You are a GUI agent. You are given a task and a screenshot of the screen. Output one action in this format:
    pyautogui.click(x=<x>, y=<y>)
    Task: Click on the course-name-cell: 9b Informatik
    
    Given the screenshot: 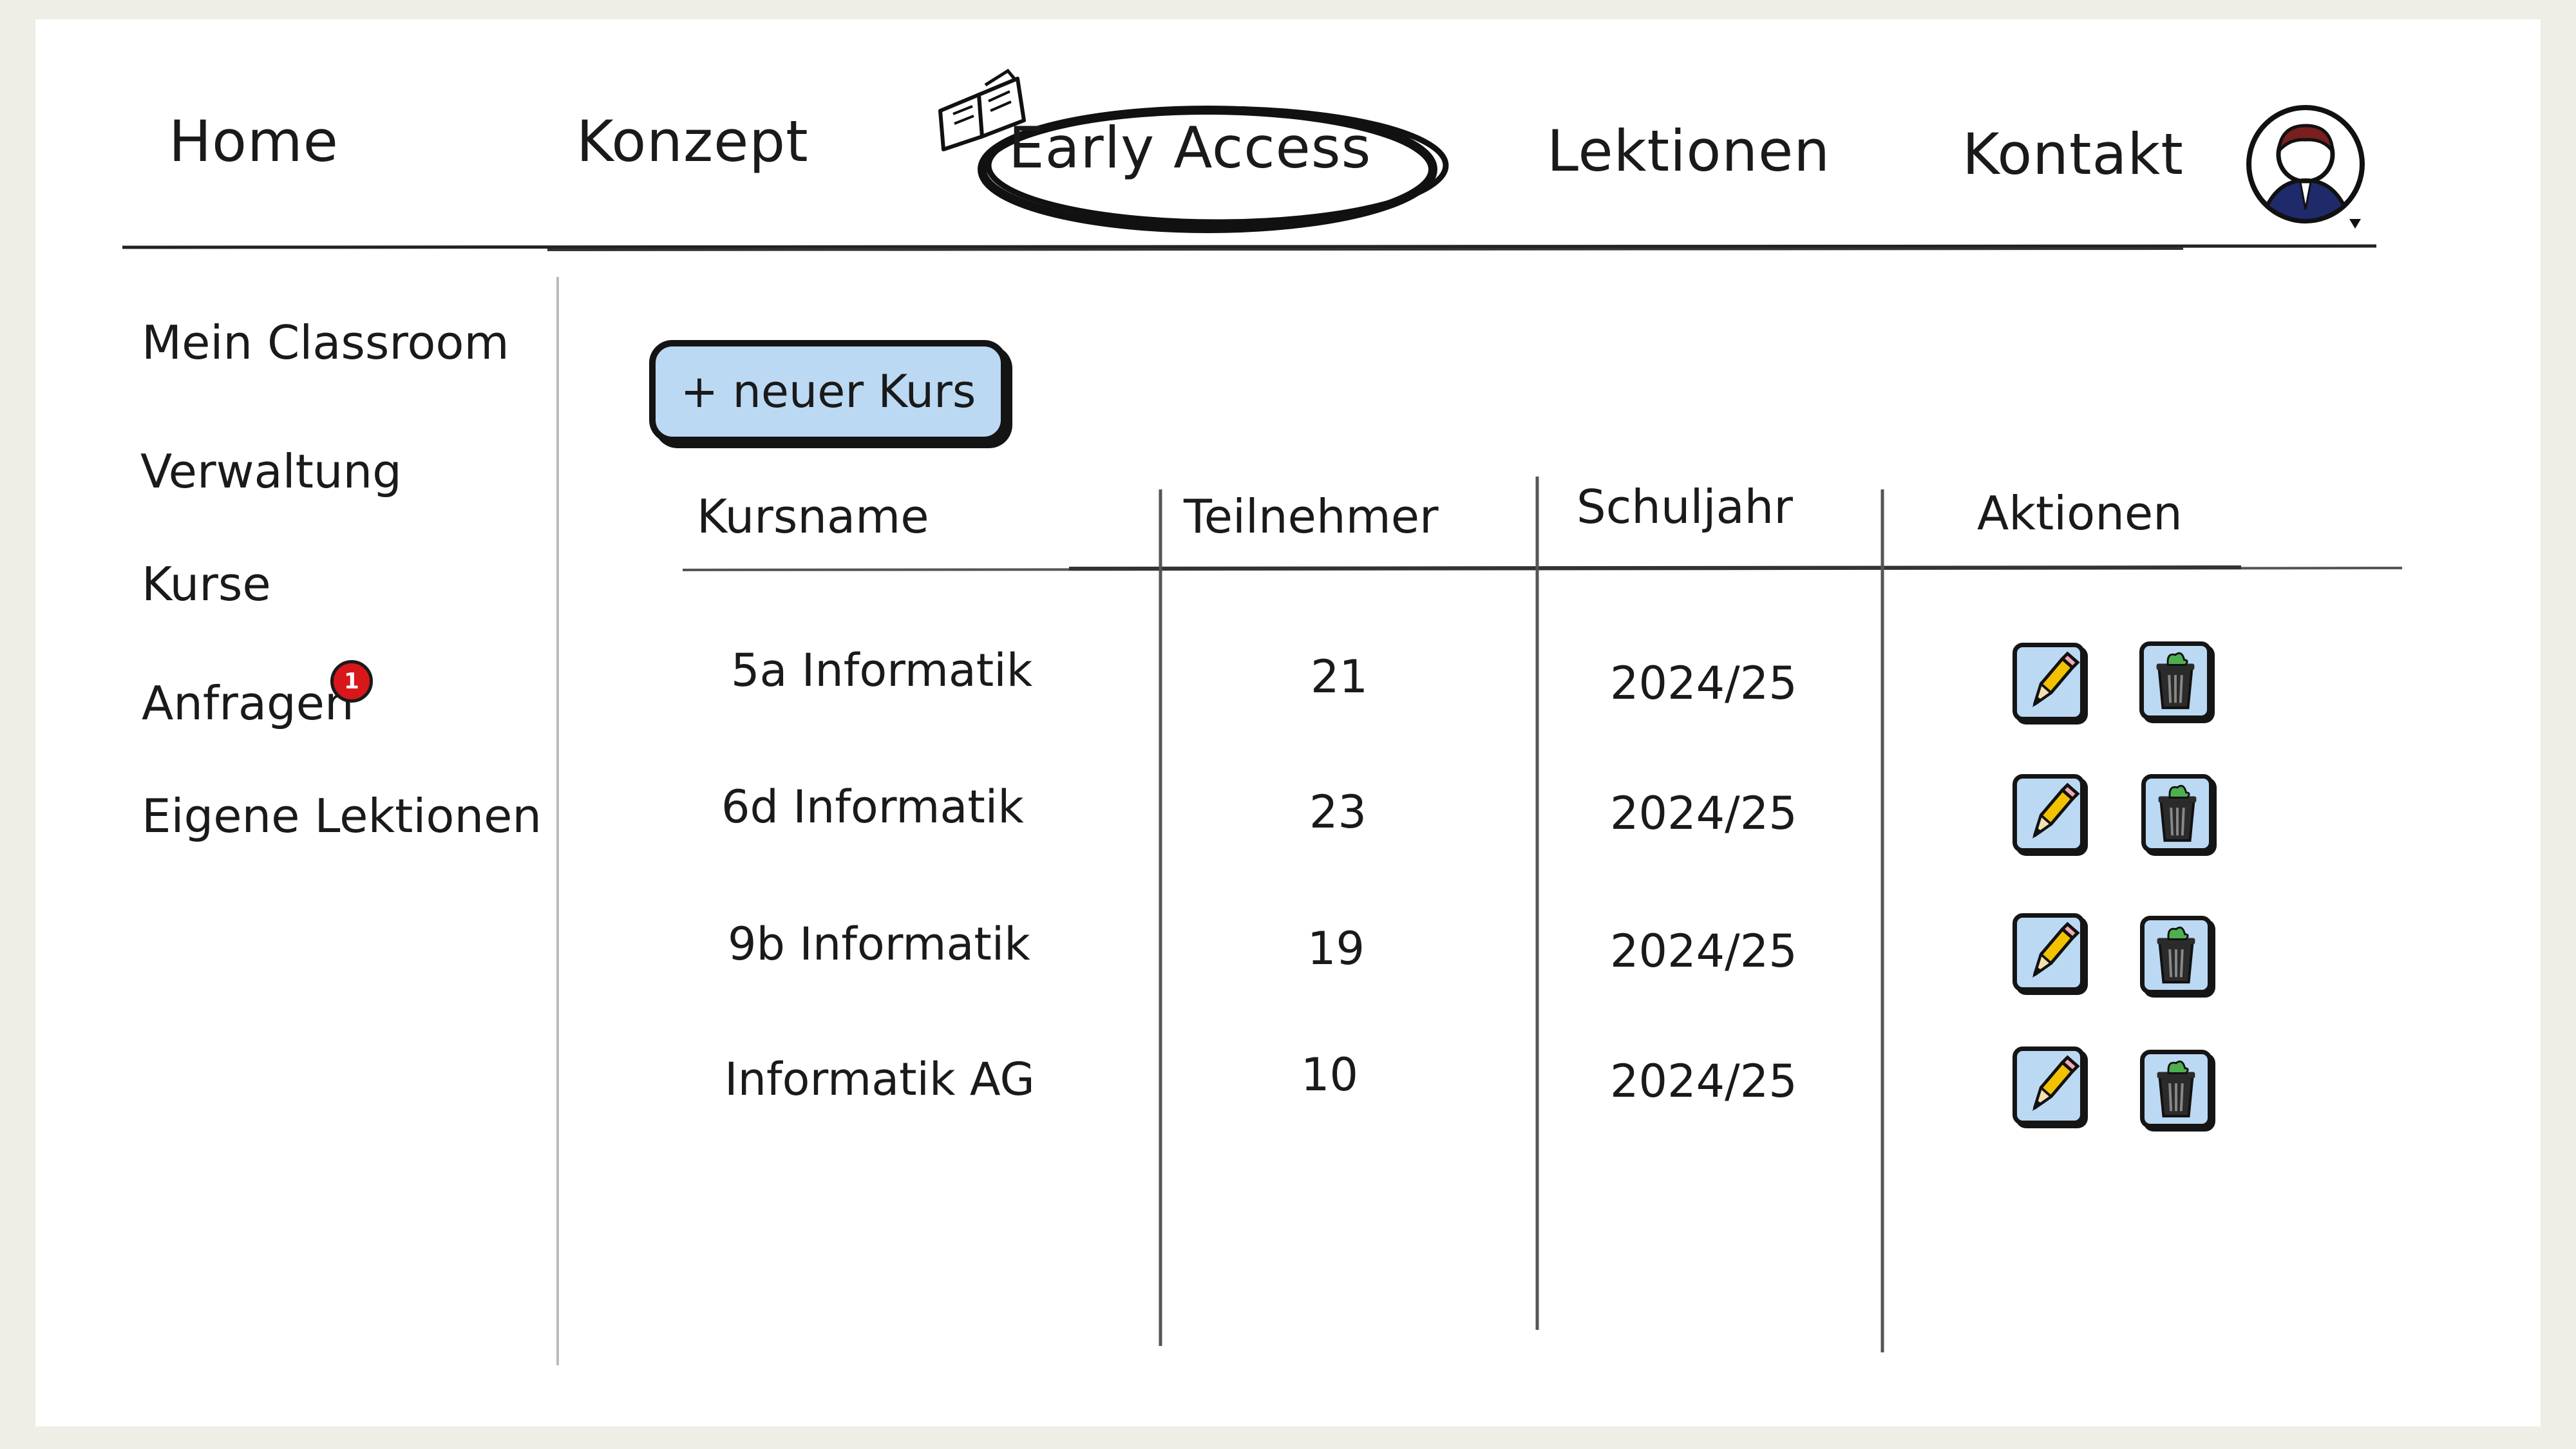 What is the action you would take?
    pyautogui.click(x=879, y=944)
    